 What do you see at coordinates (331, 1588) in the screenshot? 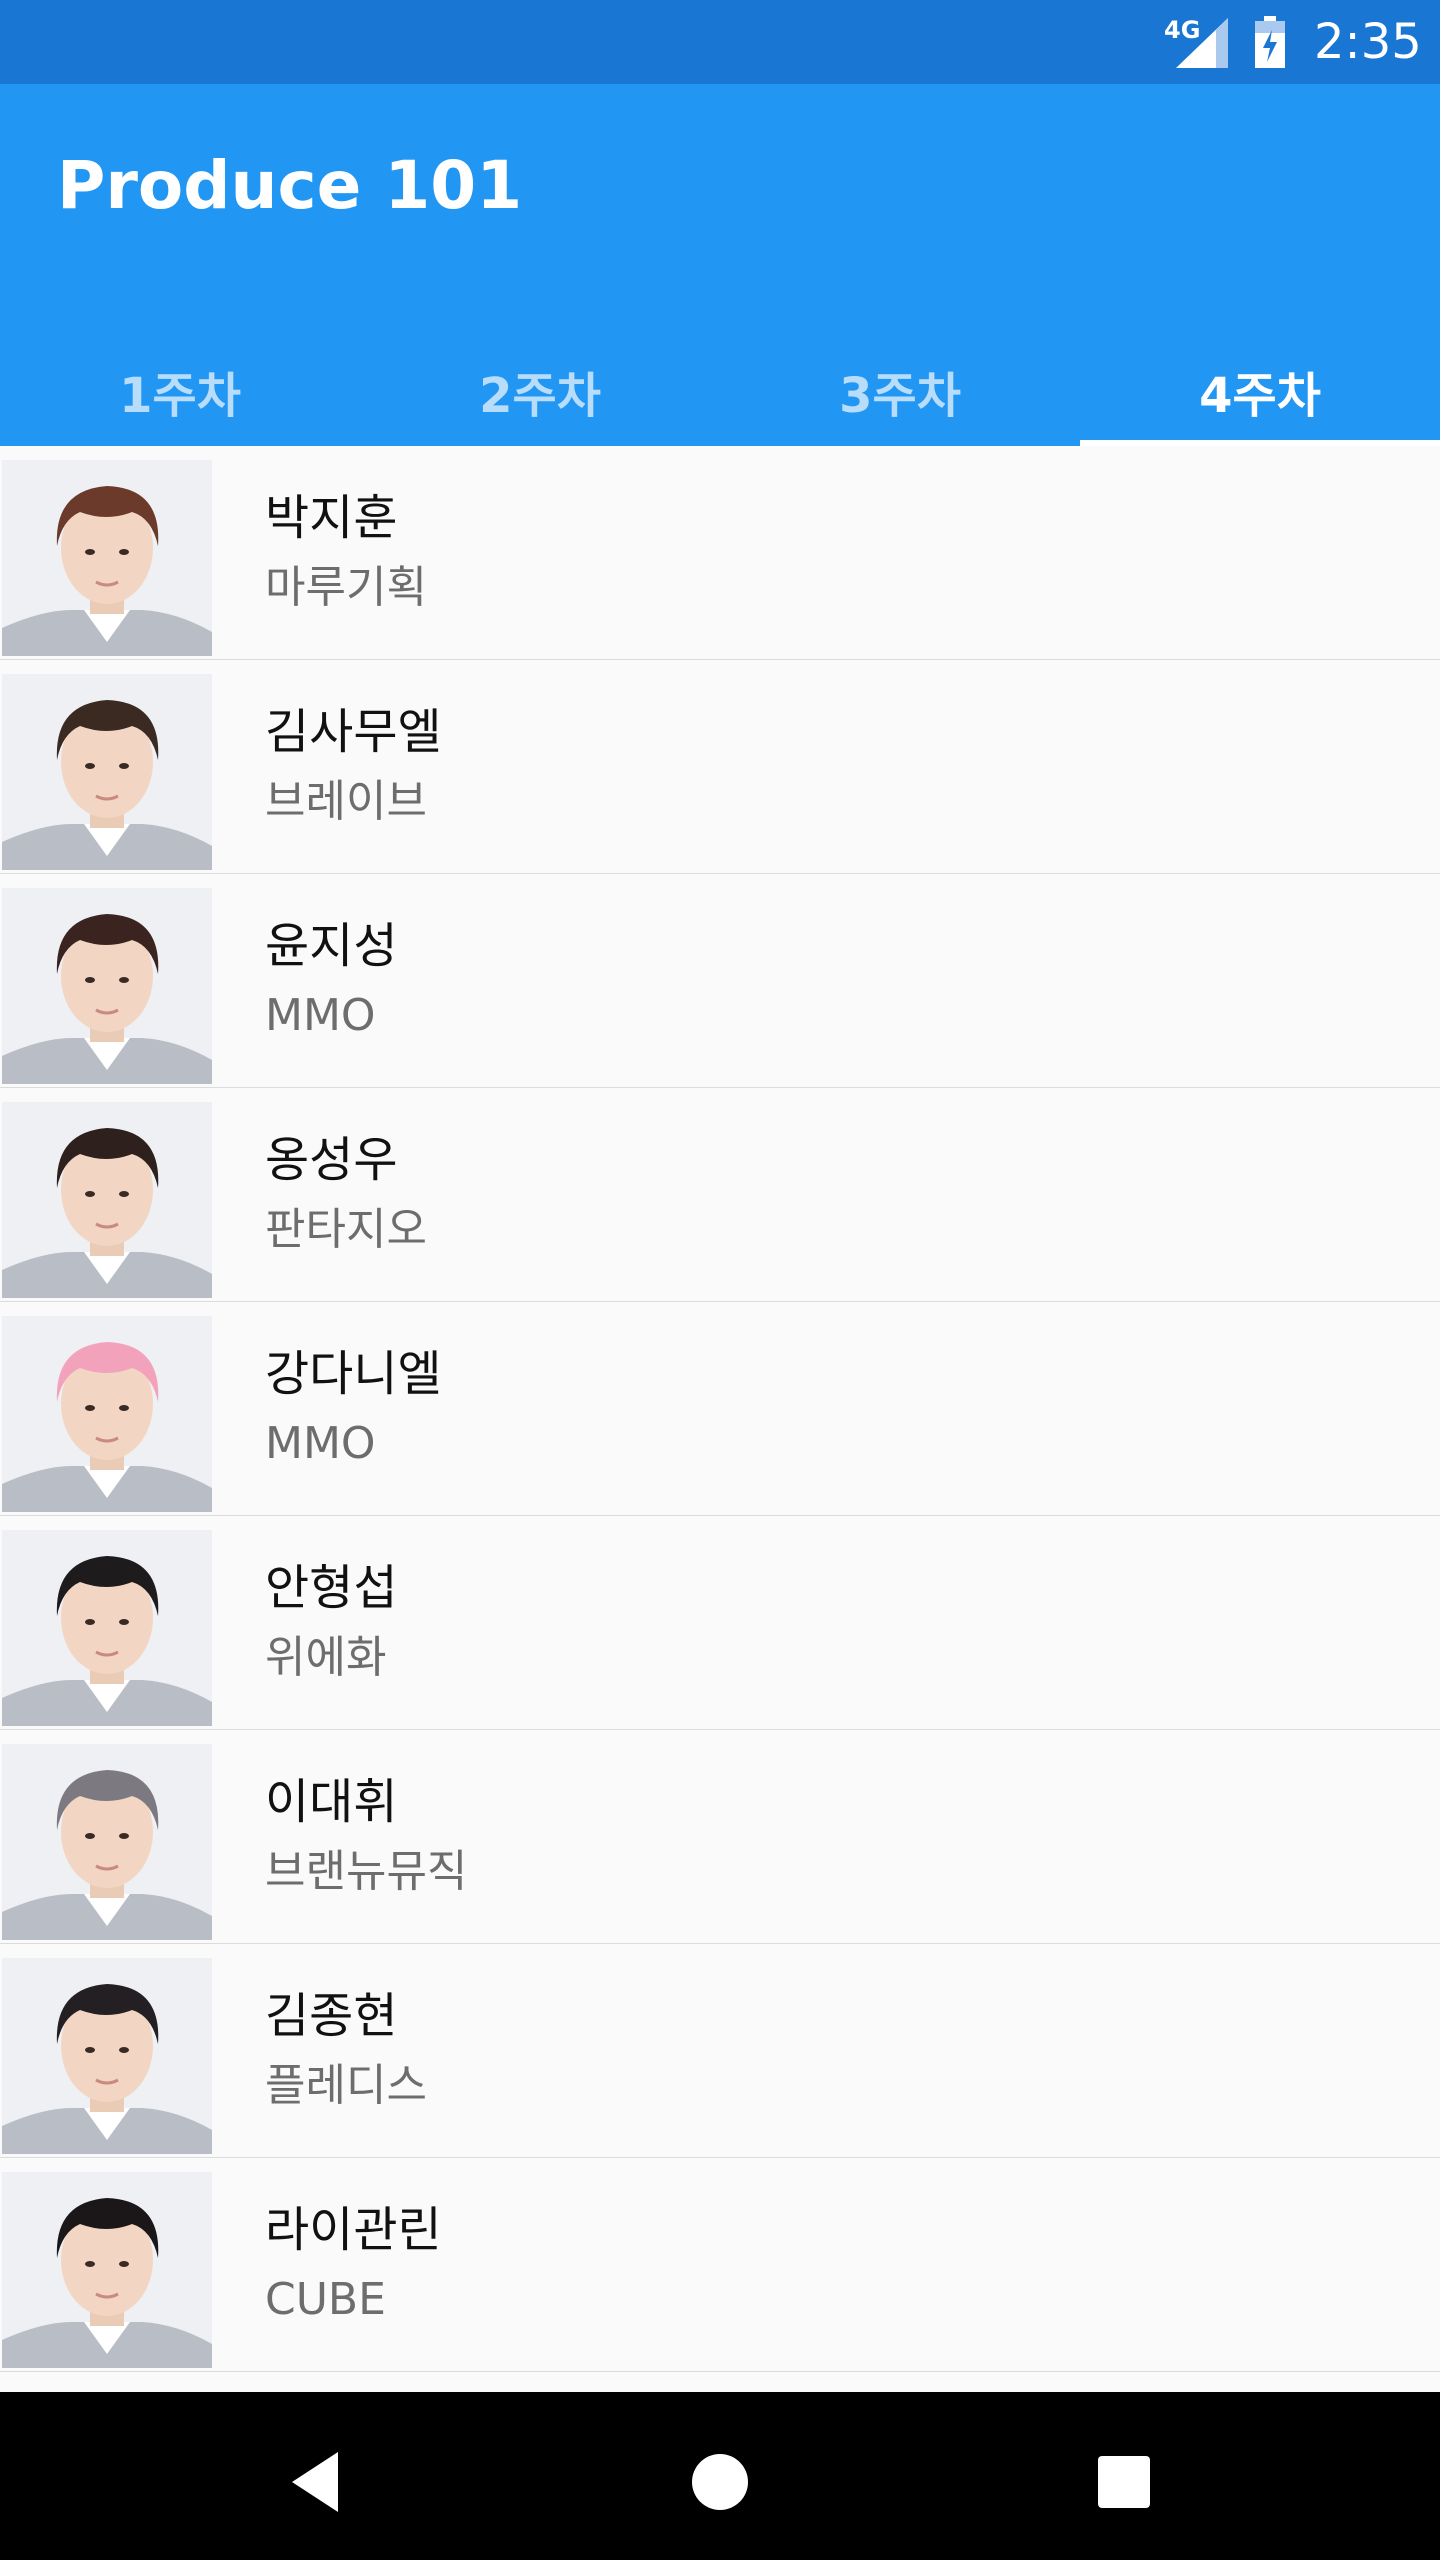
I see `trainee-name: 안형섭` at bounding box center [331, 1588].